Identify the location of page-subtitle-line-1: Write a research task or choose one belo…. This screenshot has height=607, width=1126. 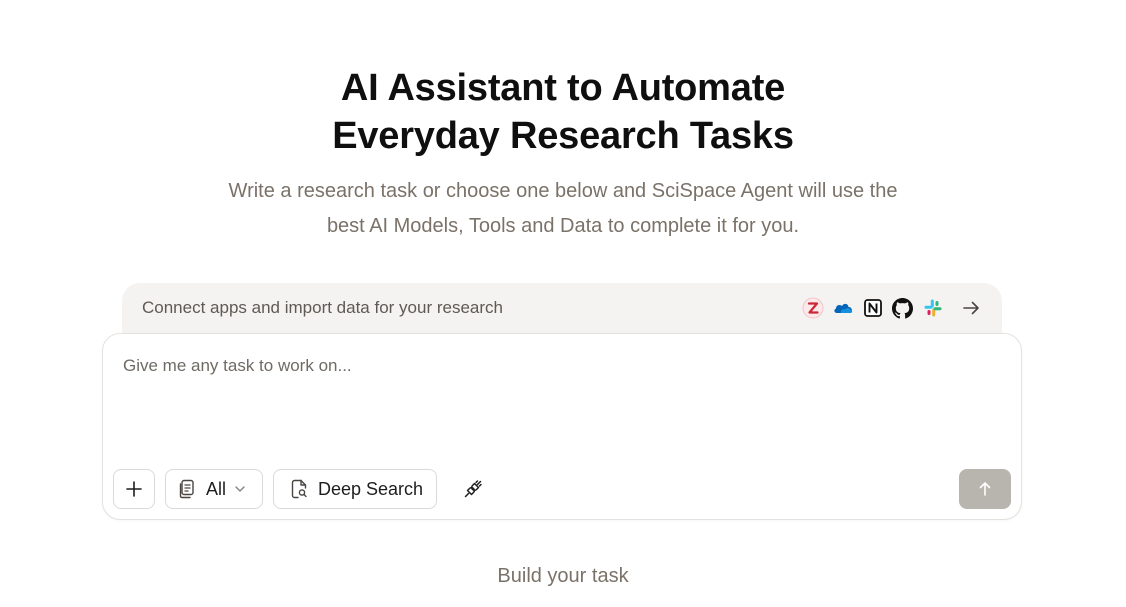
(563, 191).